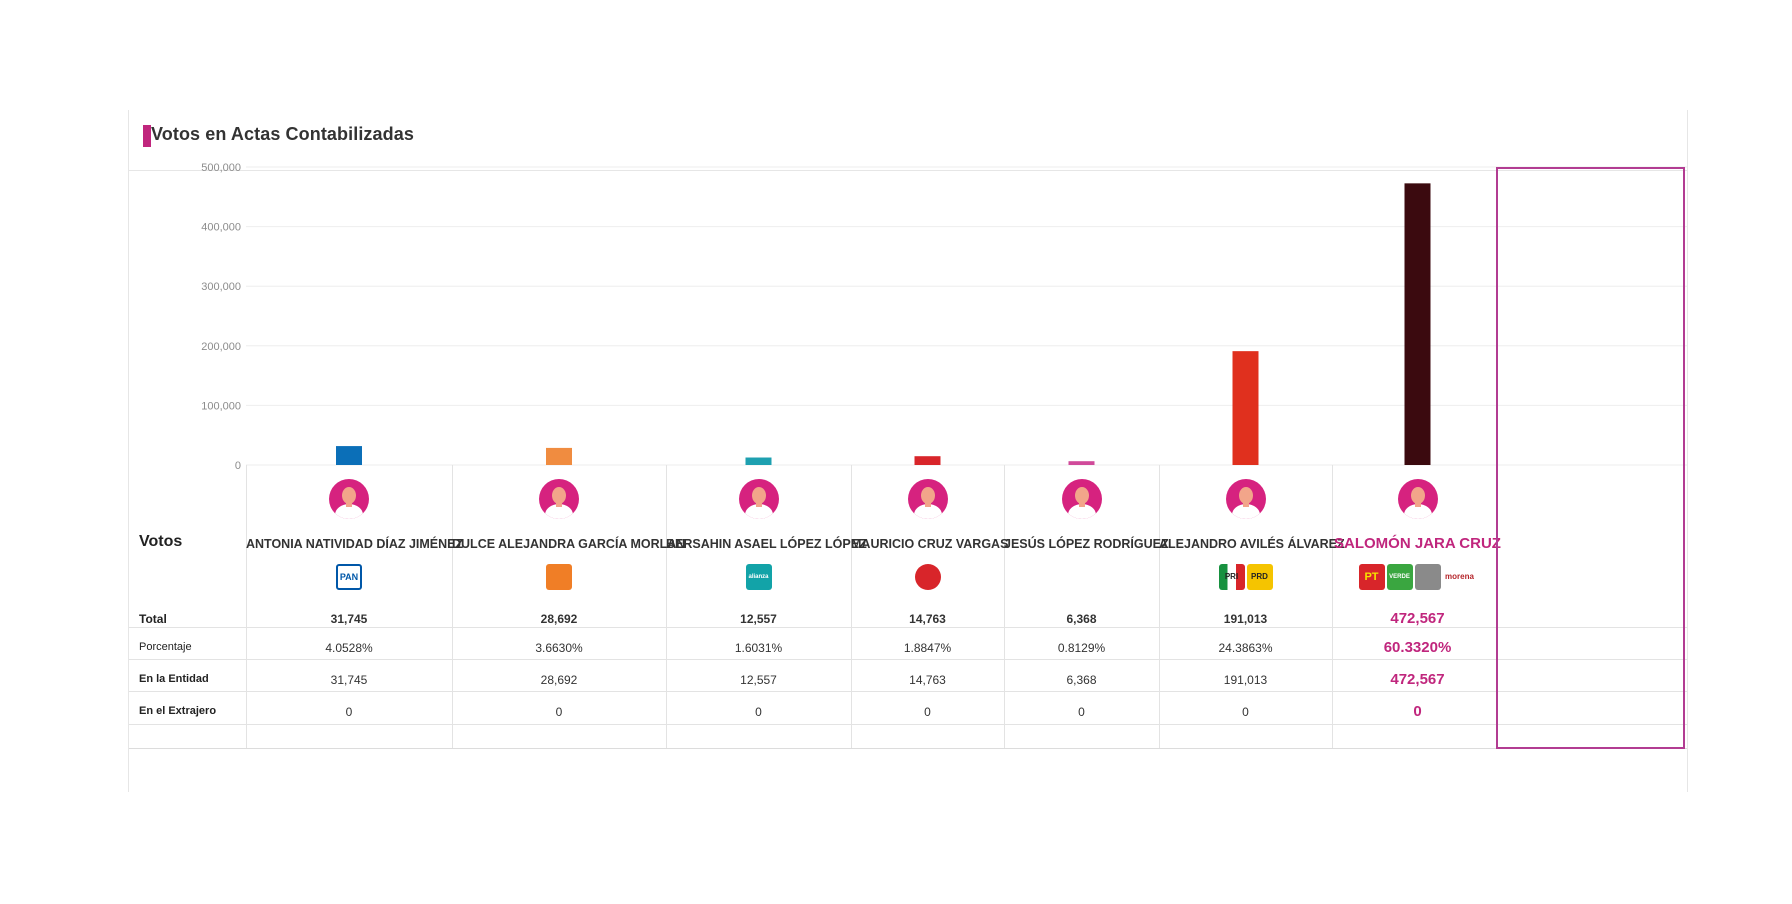 Image resolution: width=1792 pixels, height=904 pixels. I want to click on percentage-value: 3.6630%, so click(559, 648).